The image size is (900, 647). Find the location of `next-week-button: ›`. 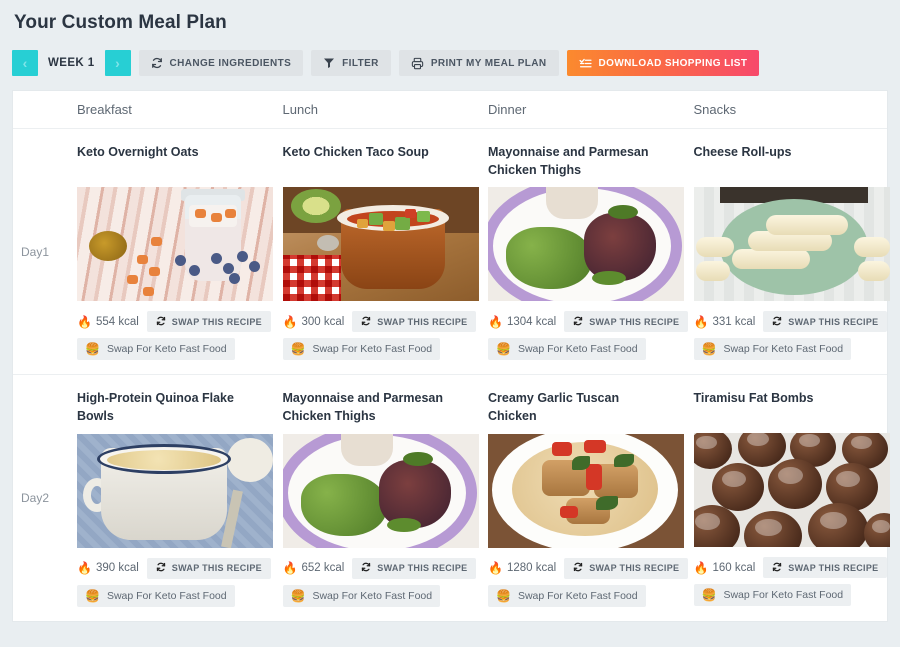

next-week-button: › is located at coordinates (117, 63).